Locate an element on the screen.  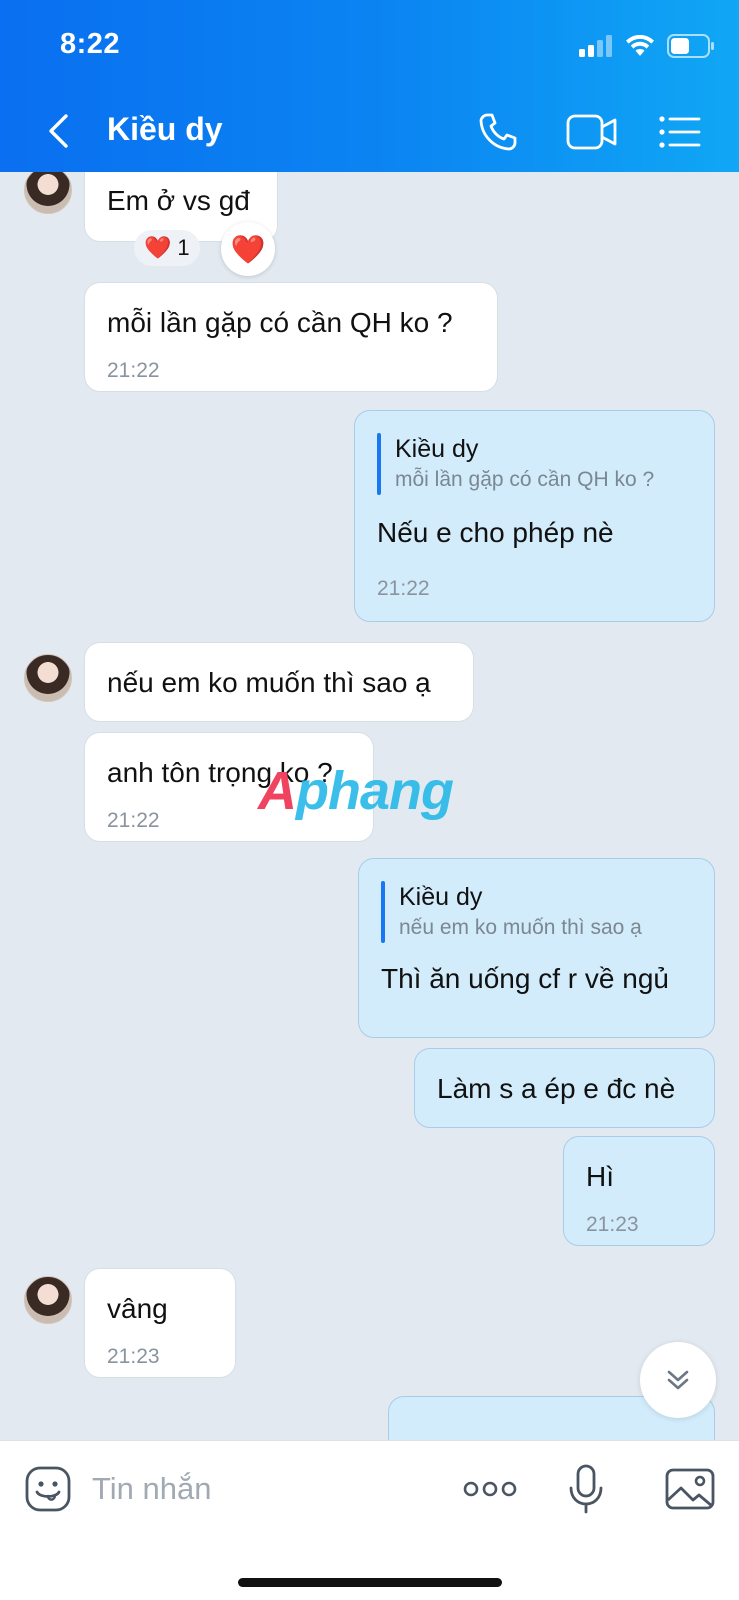
message-composer is located at coordinates (369, 1520).